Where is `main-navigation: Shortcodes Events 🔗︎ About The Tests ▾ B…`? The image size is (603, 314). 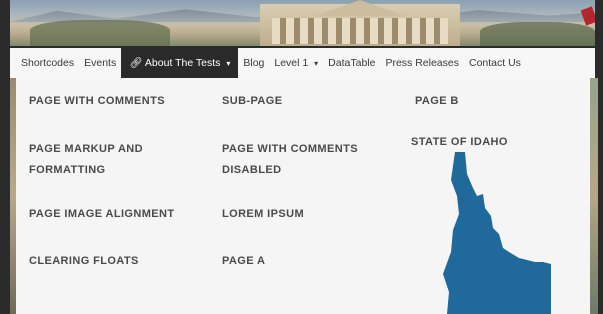 main-navigation: Shortcodes Events 🔗︎ About The Tests ▾ B… is located at coordinates (302, 63).